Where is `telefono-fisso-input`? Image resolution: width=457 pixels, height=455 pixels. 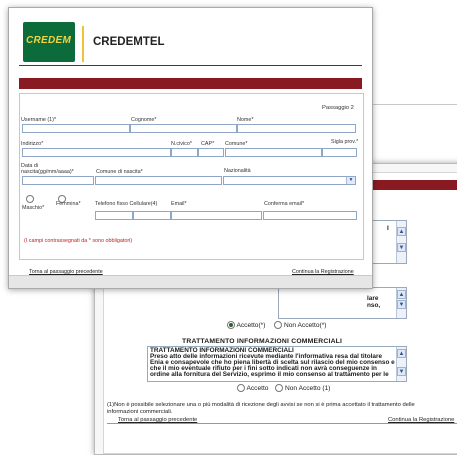
telefono-fisso-input is located at coordinates (114, 215).